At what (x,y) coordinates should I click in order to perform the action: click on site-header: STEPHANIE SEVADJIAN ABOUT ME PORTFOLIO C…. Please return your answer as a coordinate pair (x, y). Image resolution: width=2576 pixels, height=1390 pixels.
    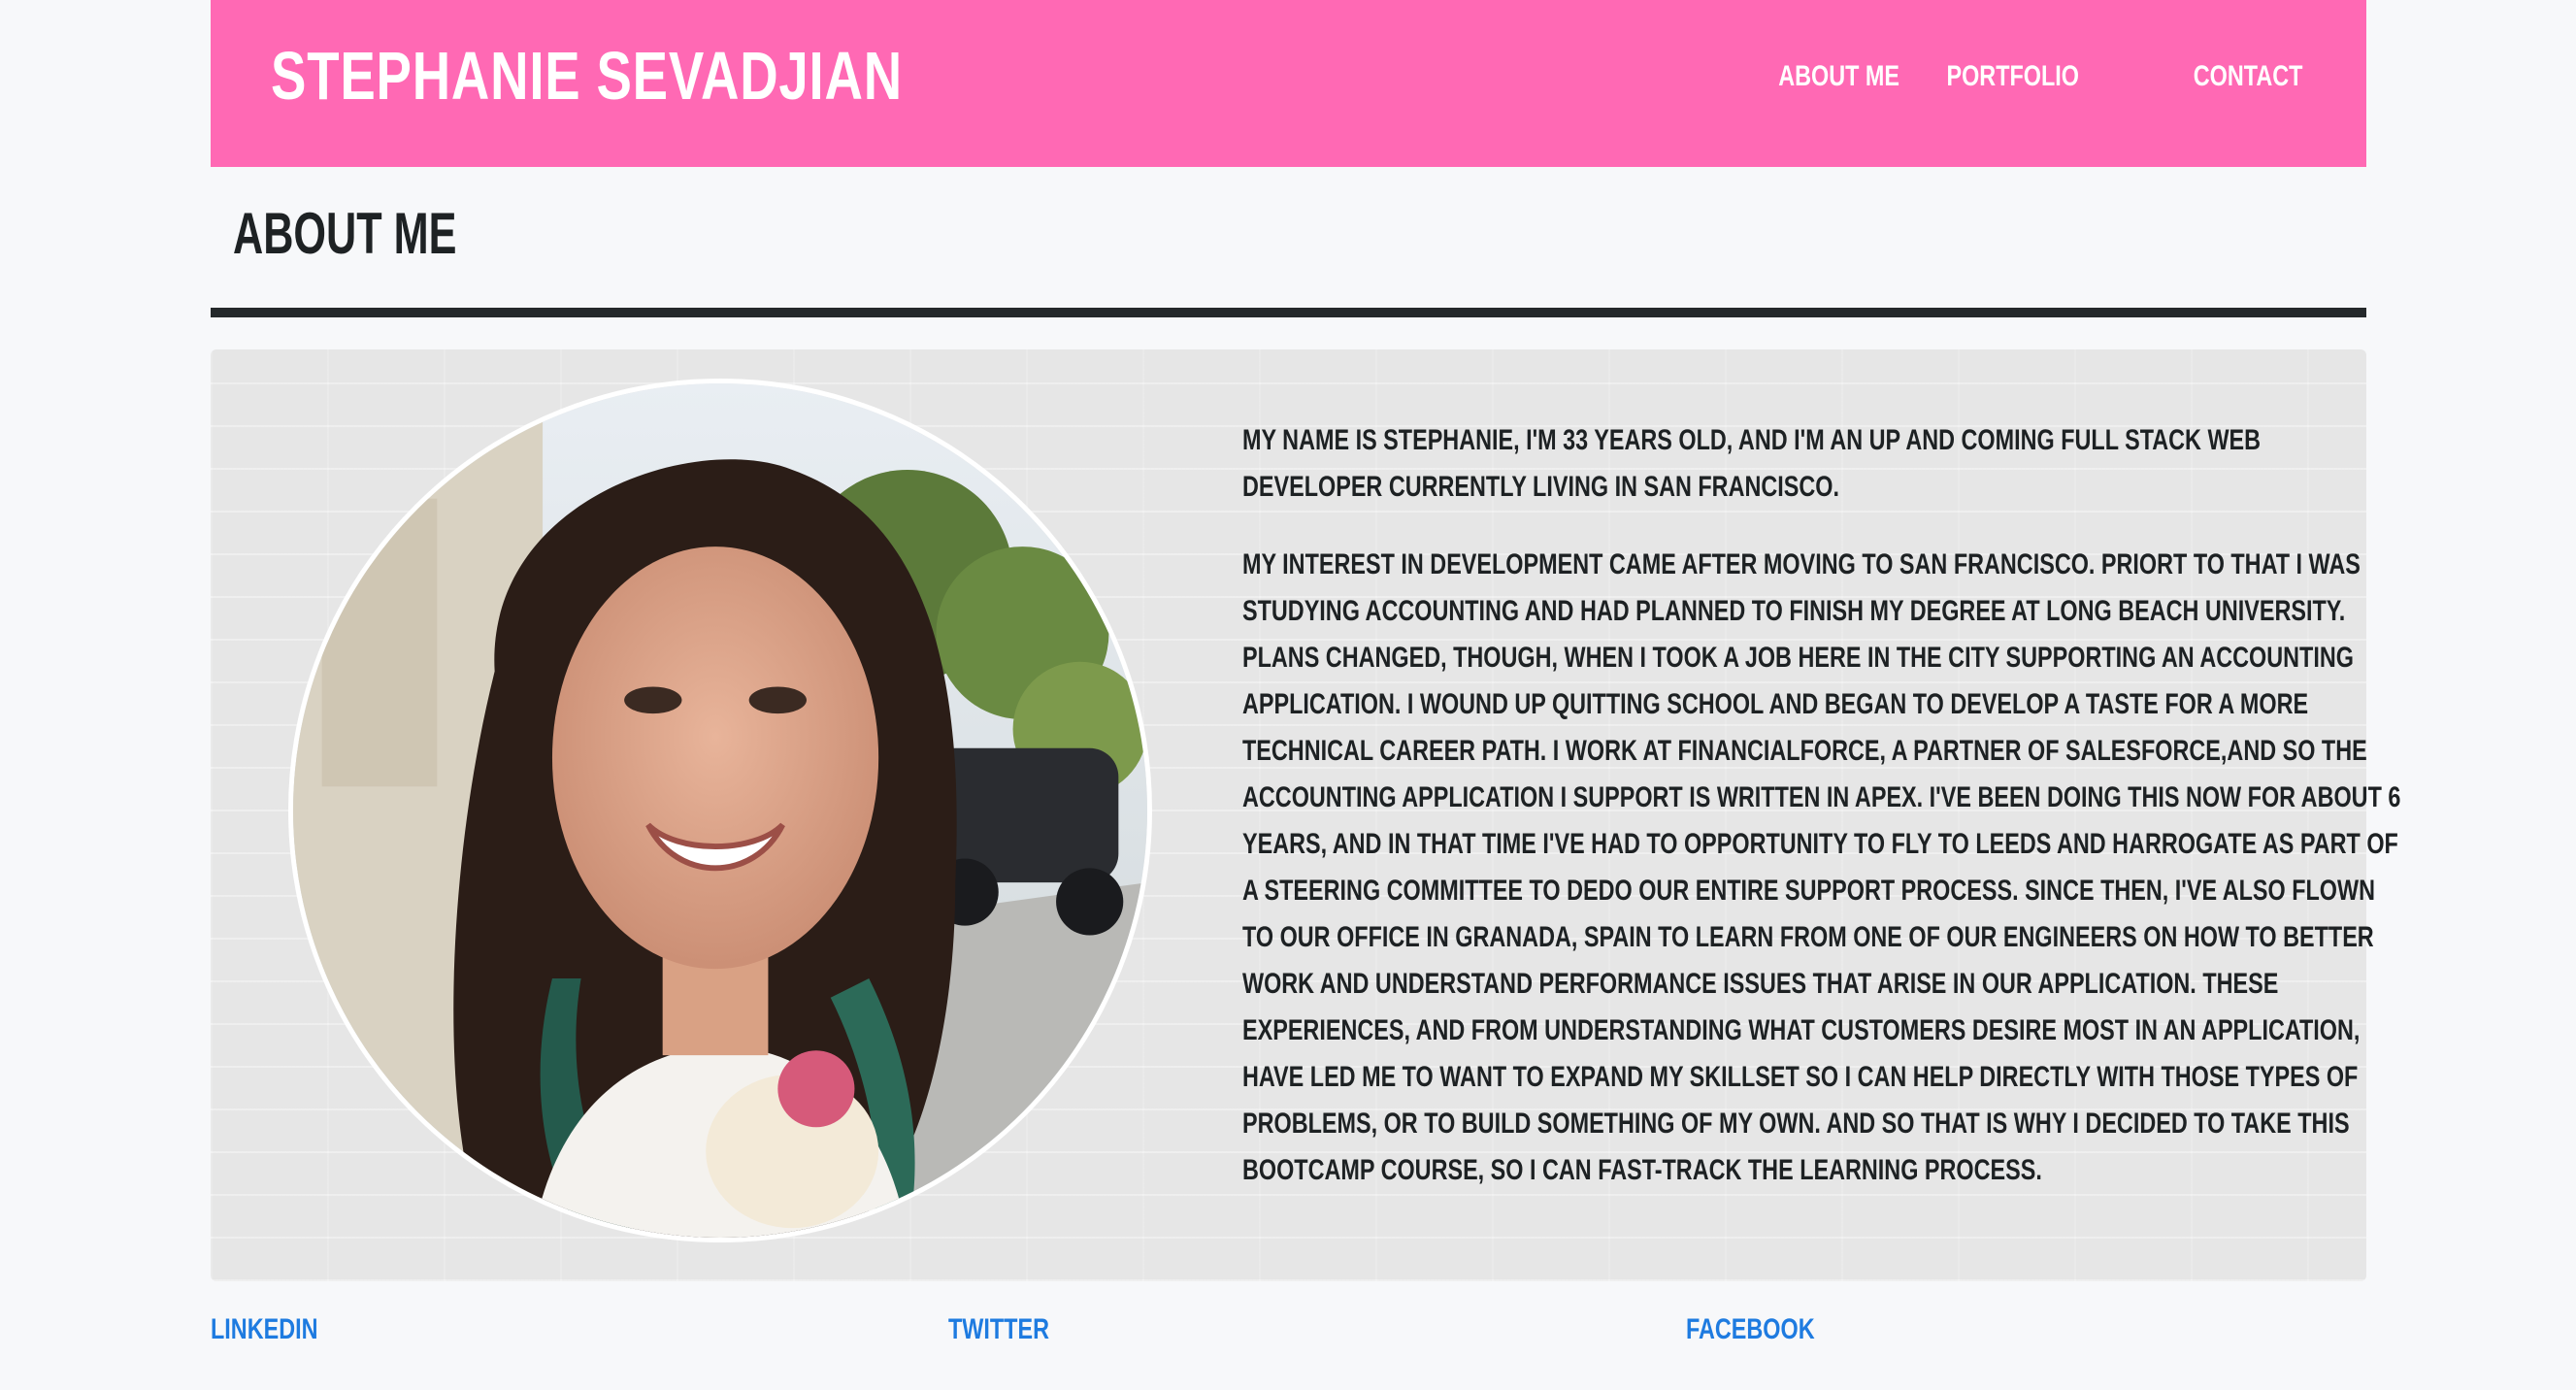
    Looking at the image, I should click on (1289, 83).